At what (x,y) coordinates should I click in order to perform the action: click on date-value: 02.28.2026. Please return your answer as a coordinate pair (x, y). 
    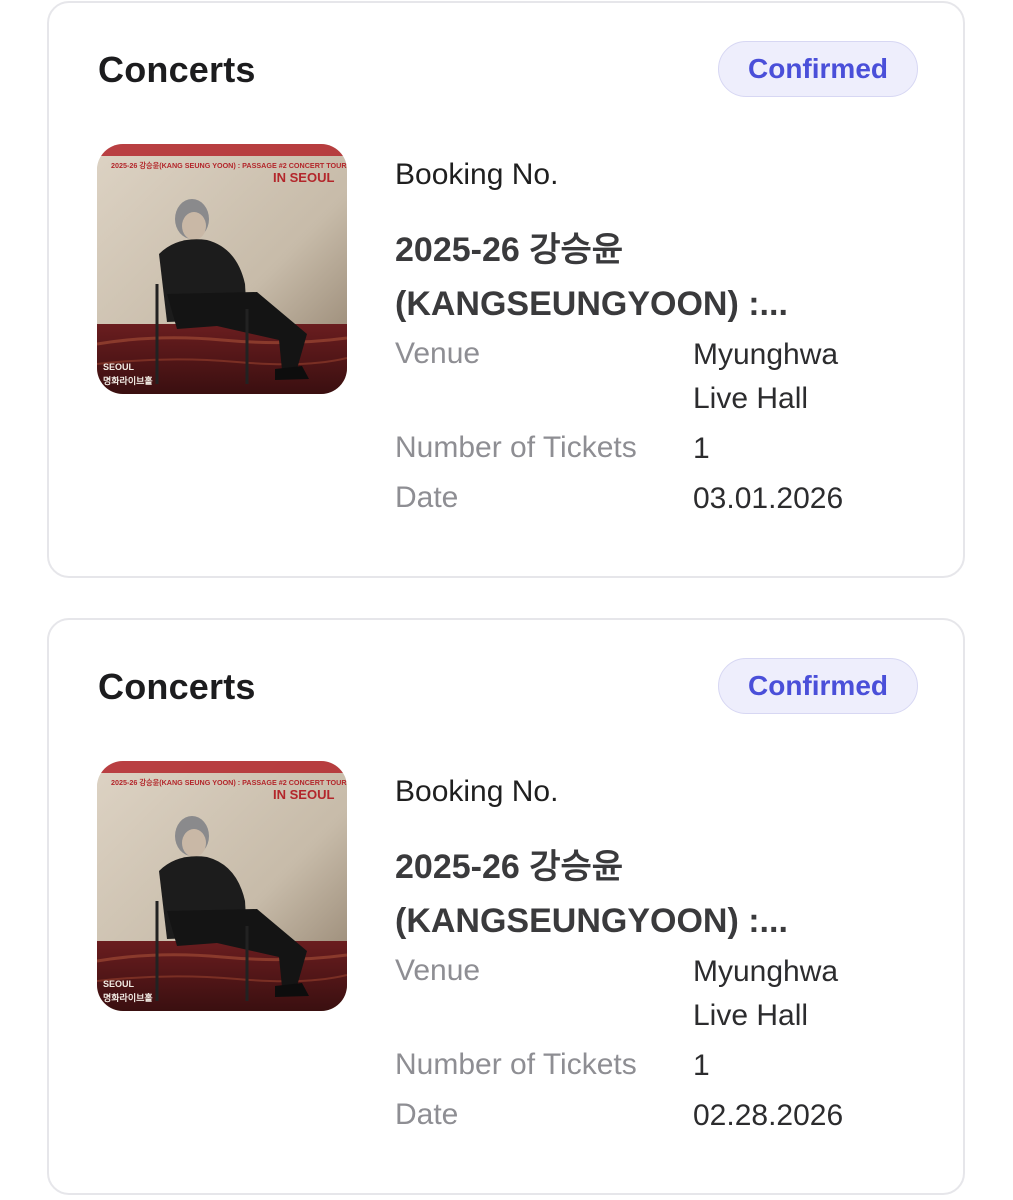
    Looking at the image, I should click on (768, 1115).